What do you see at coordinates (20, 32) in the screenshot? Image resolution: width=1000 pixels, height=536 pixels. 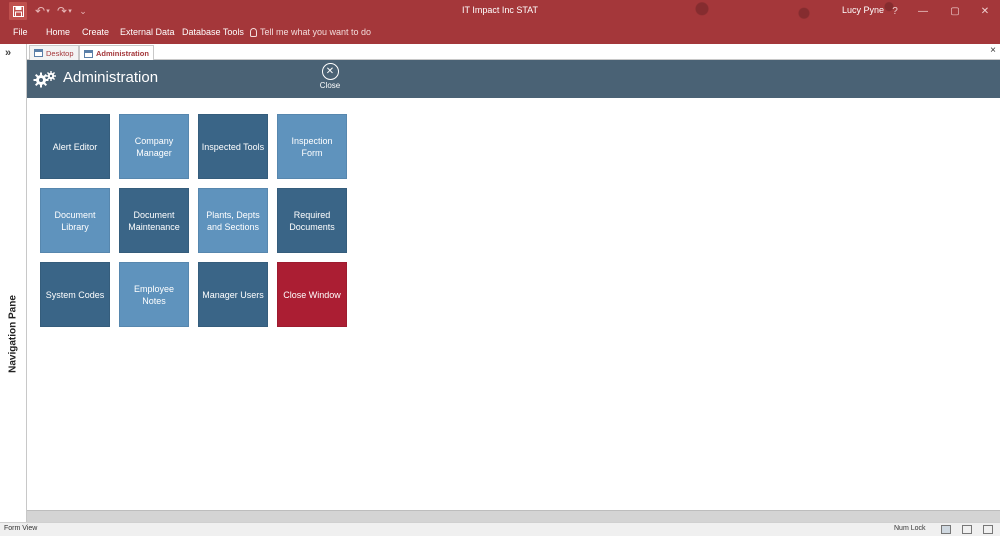 I see `ribbon-tab-file: File` at bounding box center [20, 32].